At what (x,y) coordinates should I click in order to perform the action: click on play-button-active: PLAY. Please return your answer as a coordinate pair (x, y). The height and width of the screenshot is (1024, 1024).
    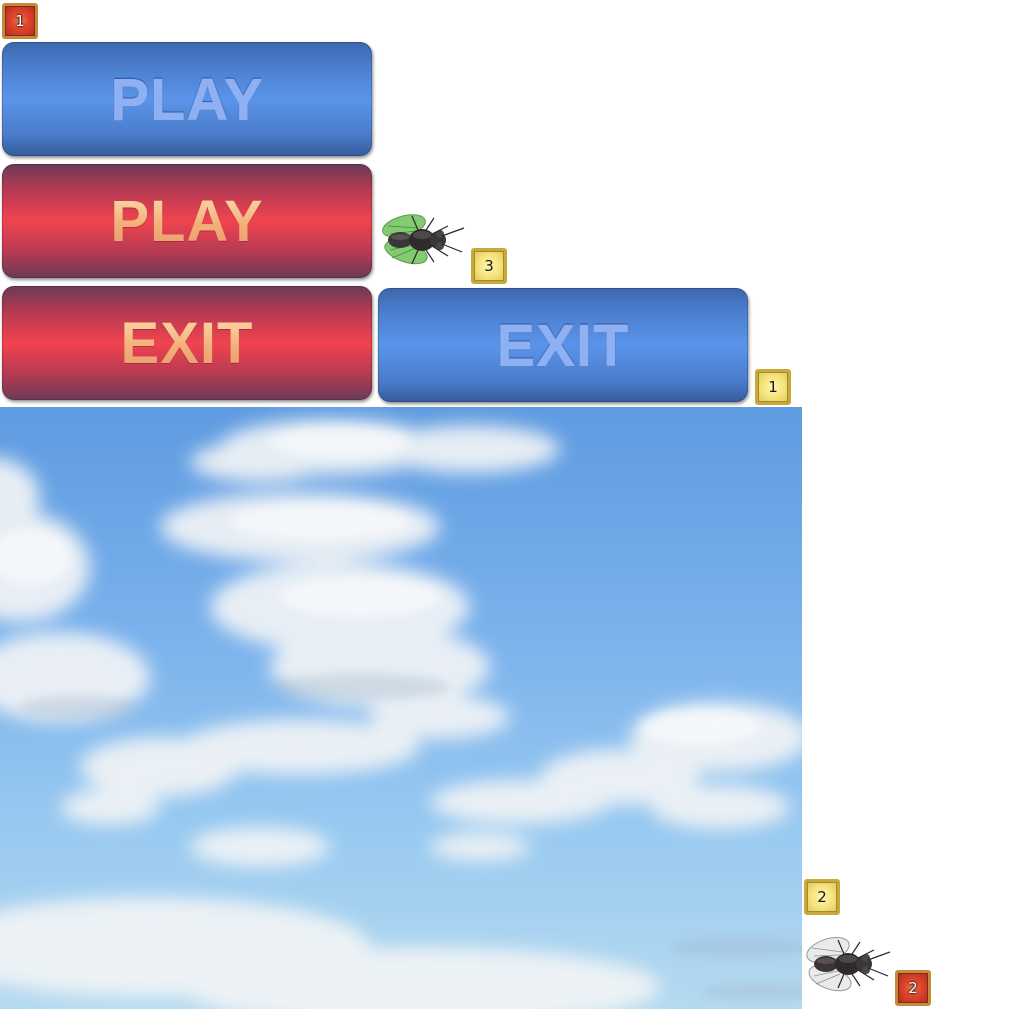
    Looking at the image, I should click on (187, 221).